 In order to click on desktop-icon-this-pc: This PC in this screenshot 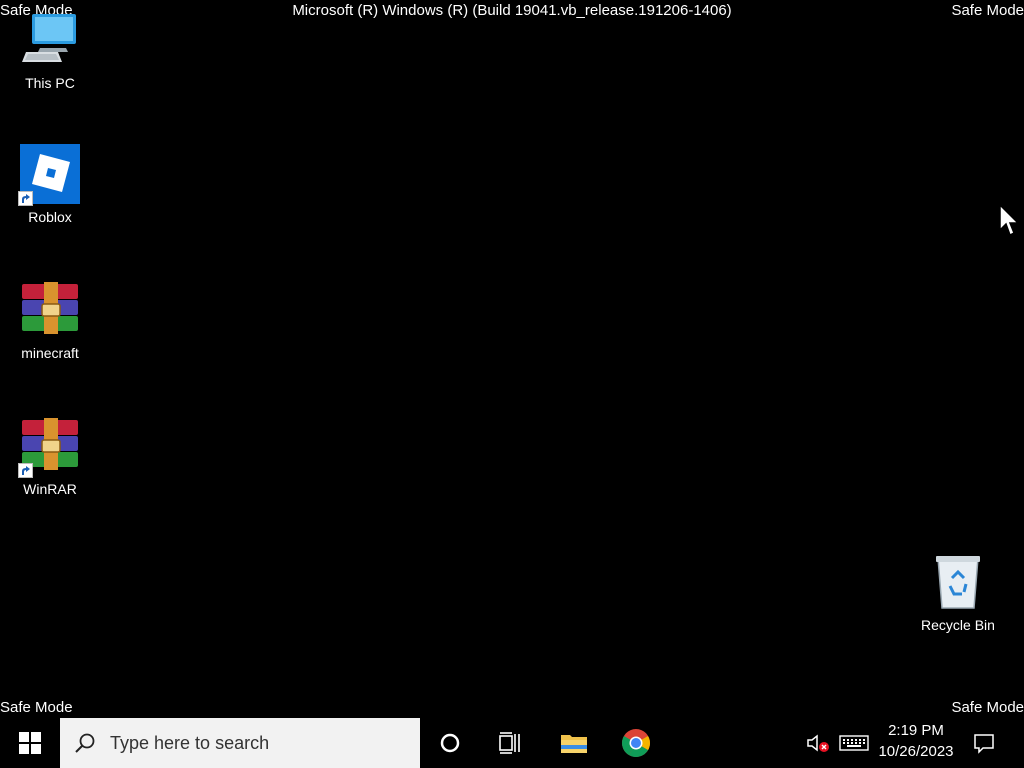, I will do `click(50, 50)`.